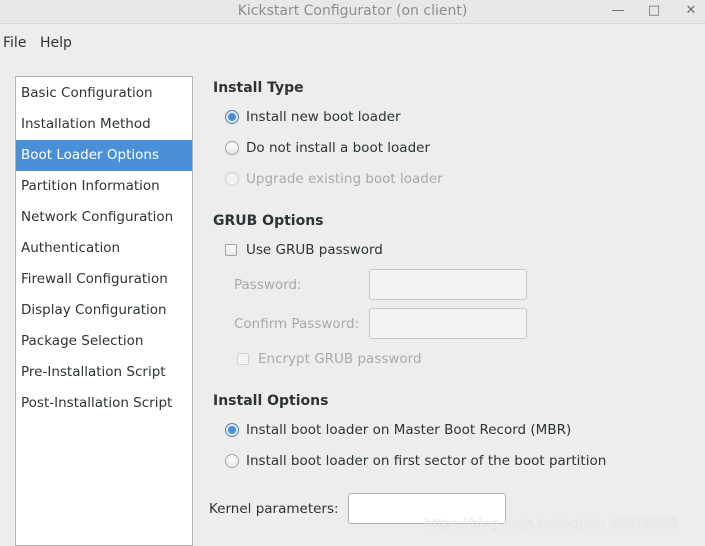 The width and height of the screenshot is (705, 546). Describe the element at coordinates (14, 43) in the screenshot. I see `menu-file: File` at that location.